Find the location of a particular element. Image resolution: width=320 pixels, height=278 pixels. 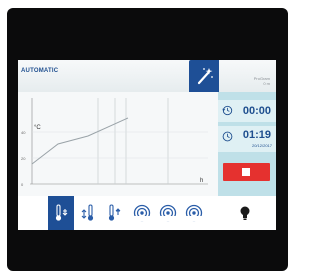

top-bar: AUTOMATIC ProGram 0 m is located at coordinates (147, 76).